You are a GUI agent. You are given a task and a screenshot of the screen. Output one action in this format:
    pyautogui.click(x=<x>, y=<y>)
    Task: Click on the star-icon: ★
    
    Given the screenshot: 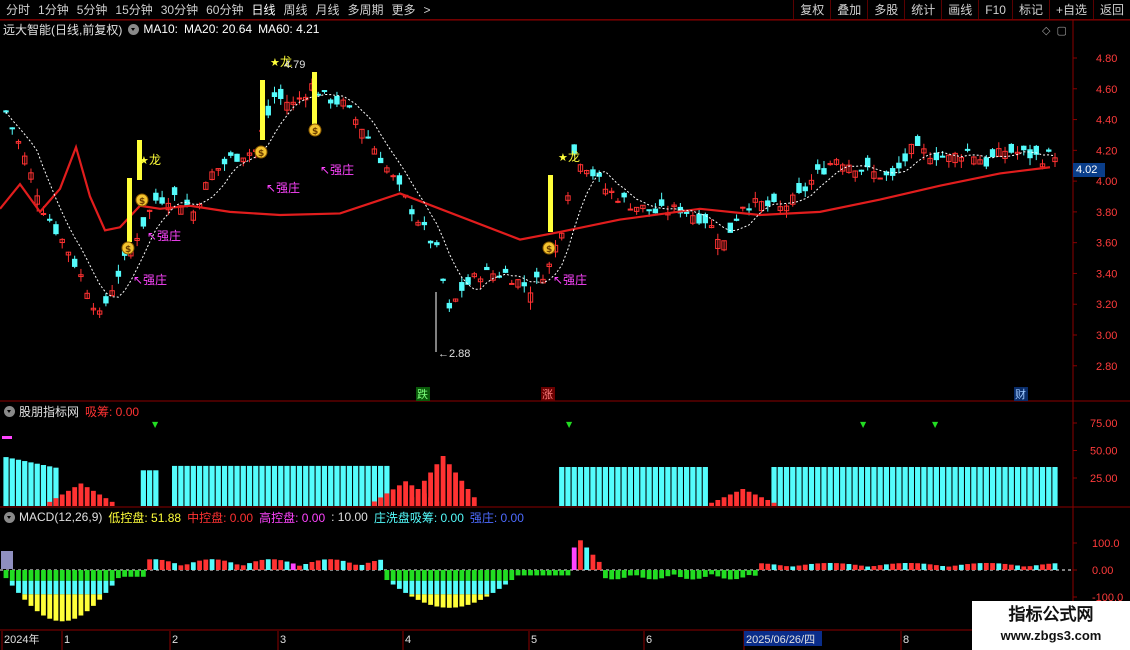 What is the action you would take?
    pyautogui.click(x=144, y=160)
    